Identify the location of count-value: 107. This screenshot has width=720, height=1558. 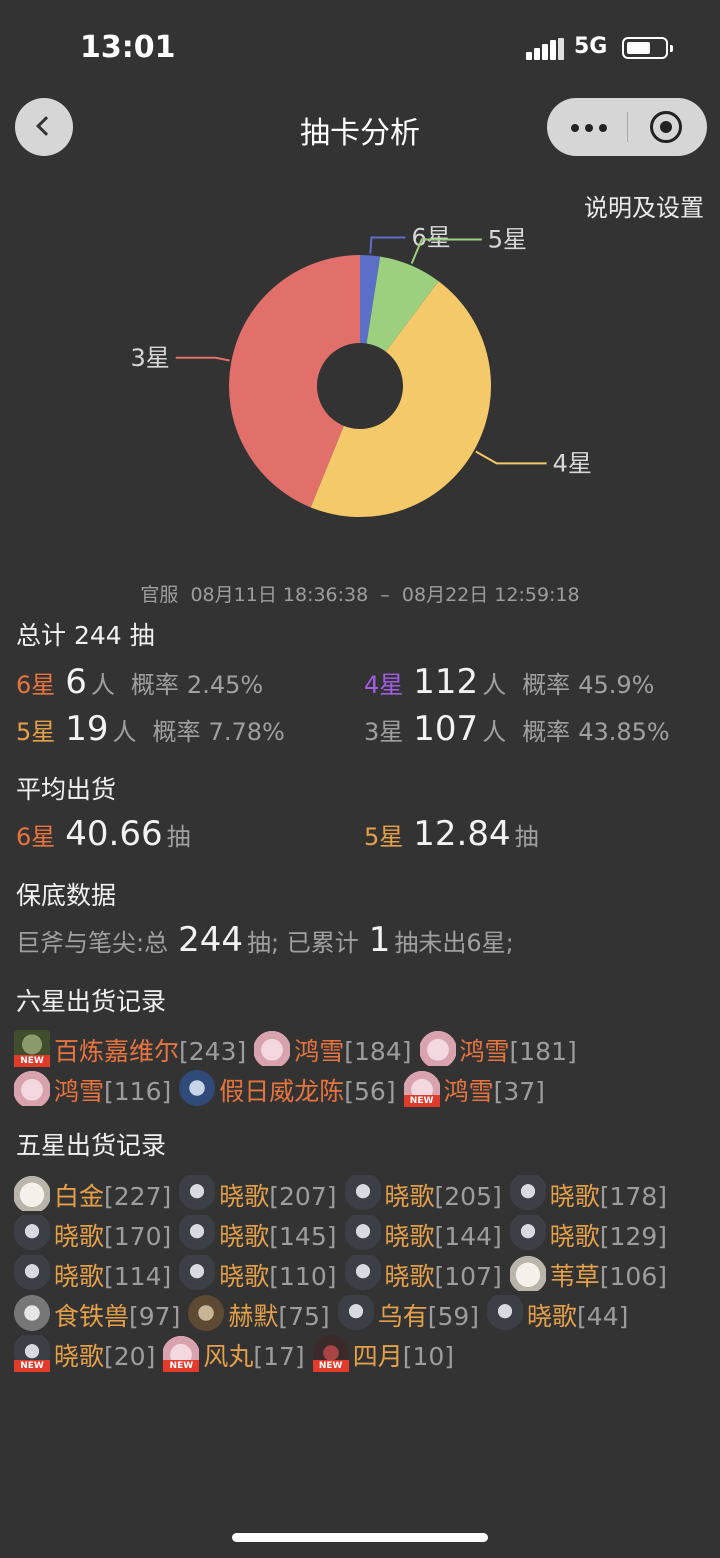
(446, 729).